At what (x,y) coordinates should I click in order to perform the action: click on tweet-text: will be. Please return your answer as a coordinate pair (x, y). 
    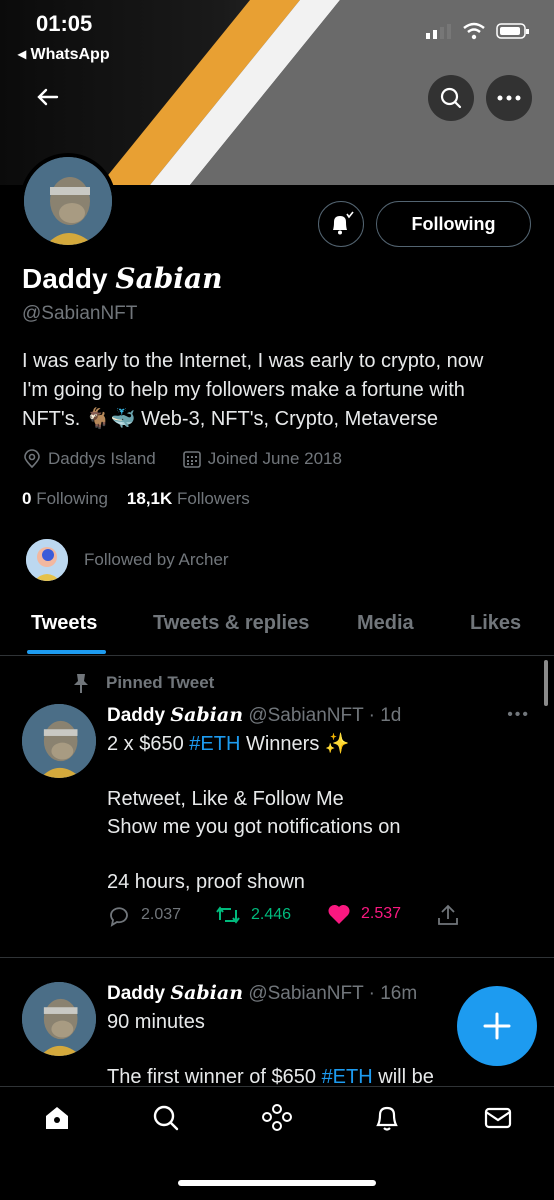
    Looking at the image, I should click on (403, 1076).